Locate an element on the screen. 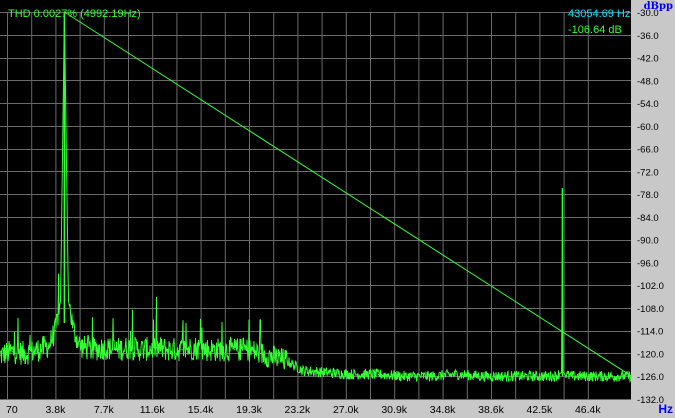  y-tick-label: -102.0 is located at coordinates (650, 286).